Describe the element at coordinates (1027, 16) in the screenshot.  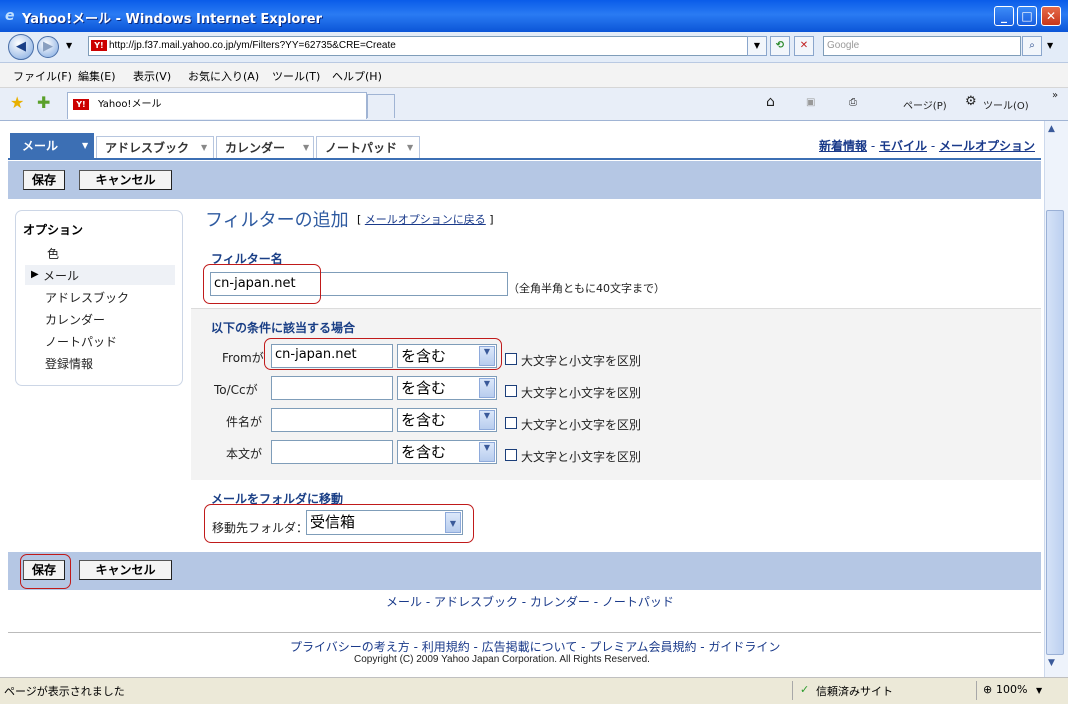
I see `maximize-button: □` at that location.